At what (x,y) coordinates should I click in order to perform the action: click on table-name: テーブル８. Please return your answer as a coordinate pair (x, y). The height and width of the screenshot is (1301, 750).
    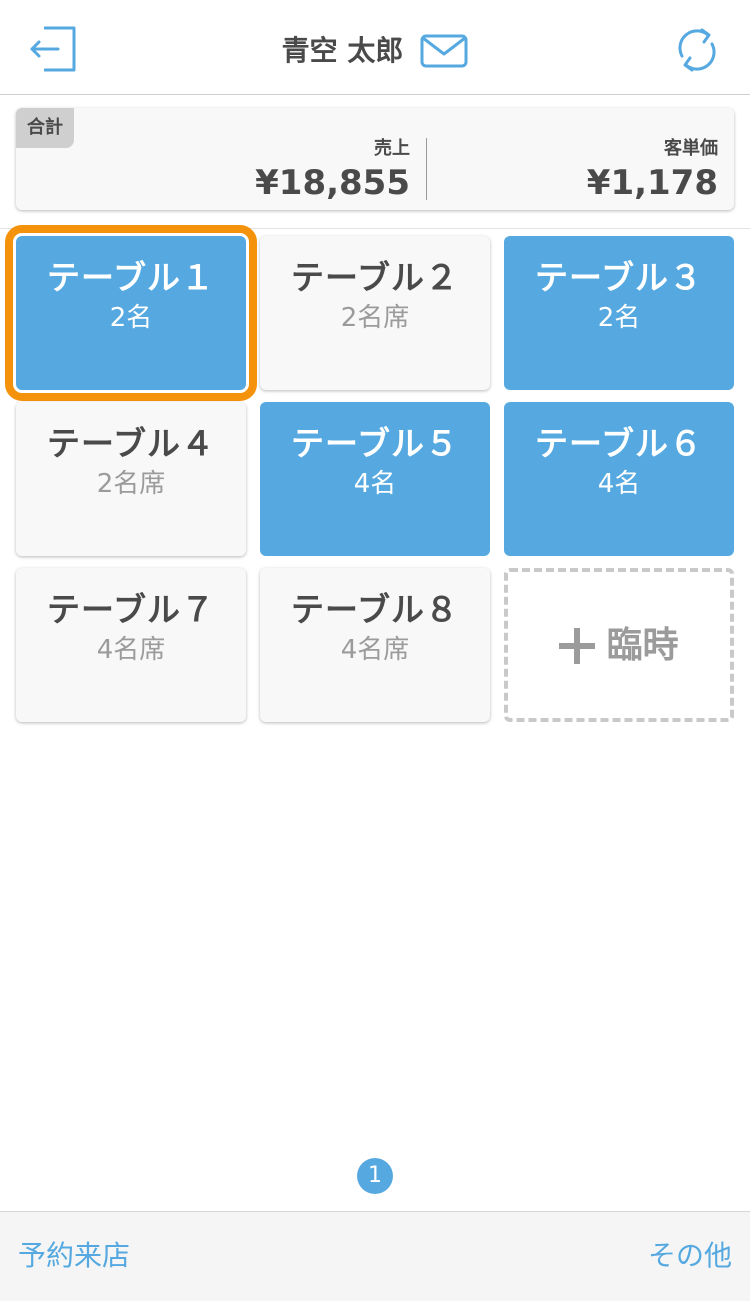
    Looking at the image, I should click on (375, 609).